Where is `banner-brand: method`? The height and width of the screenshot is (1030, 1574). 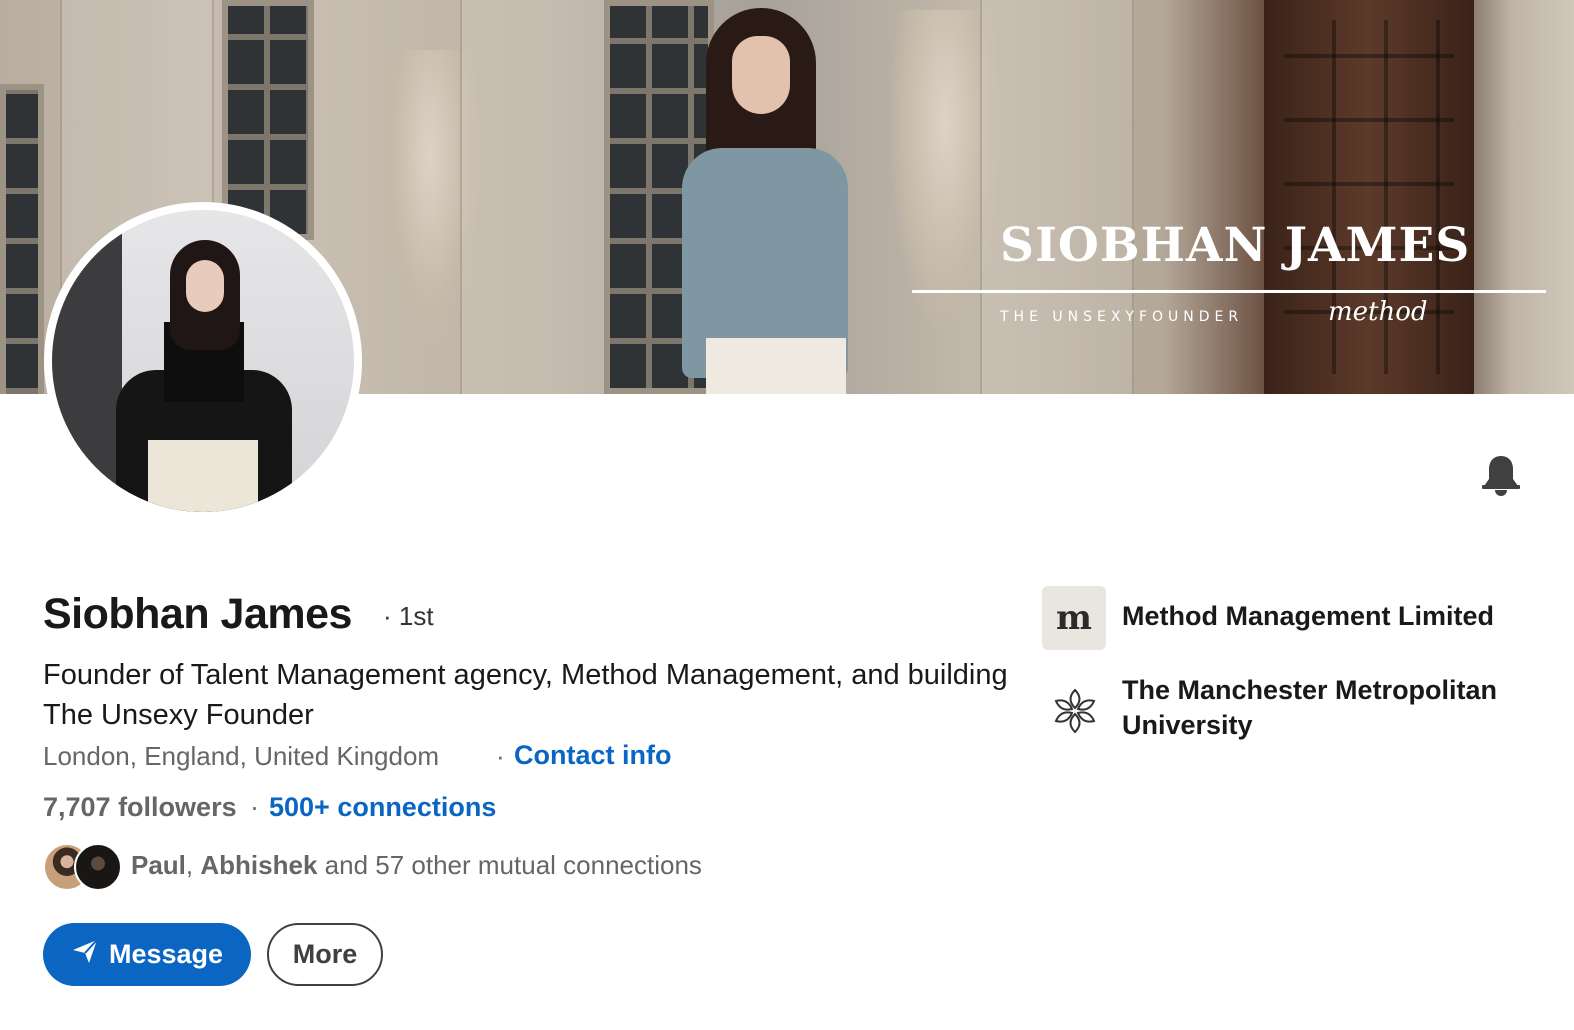
banner-brand: method is located at coordinates (1378, 312).